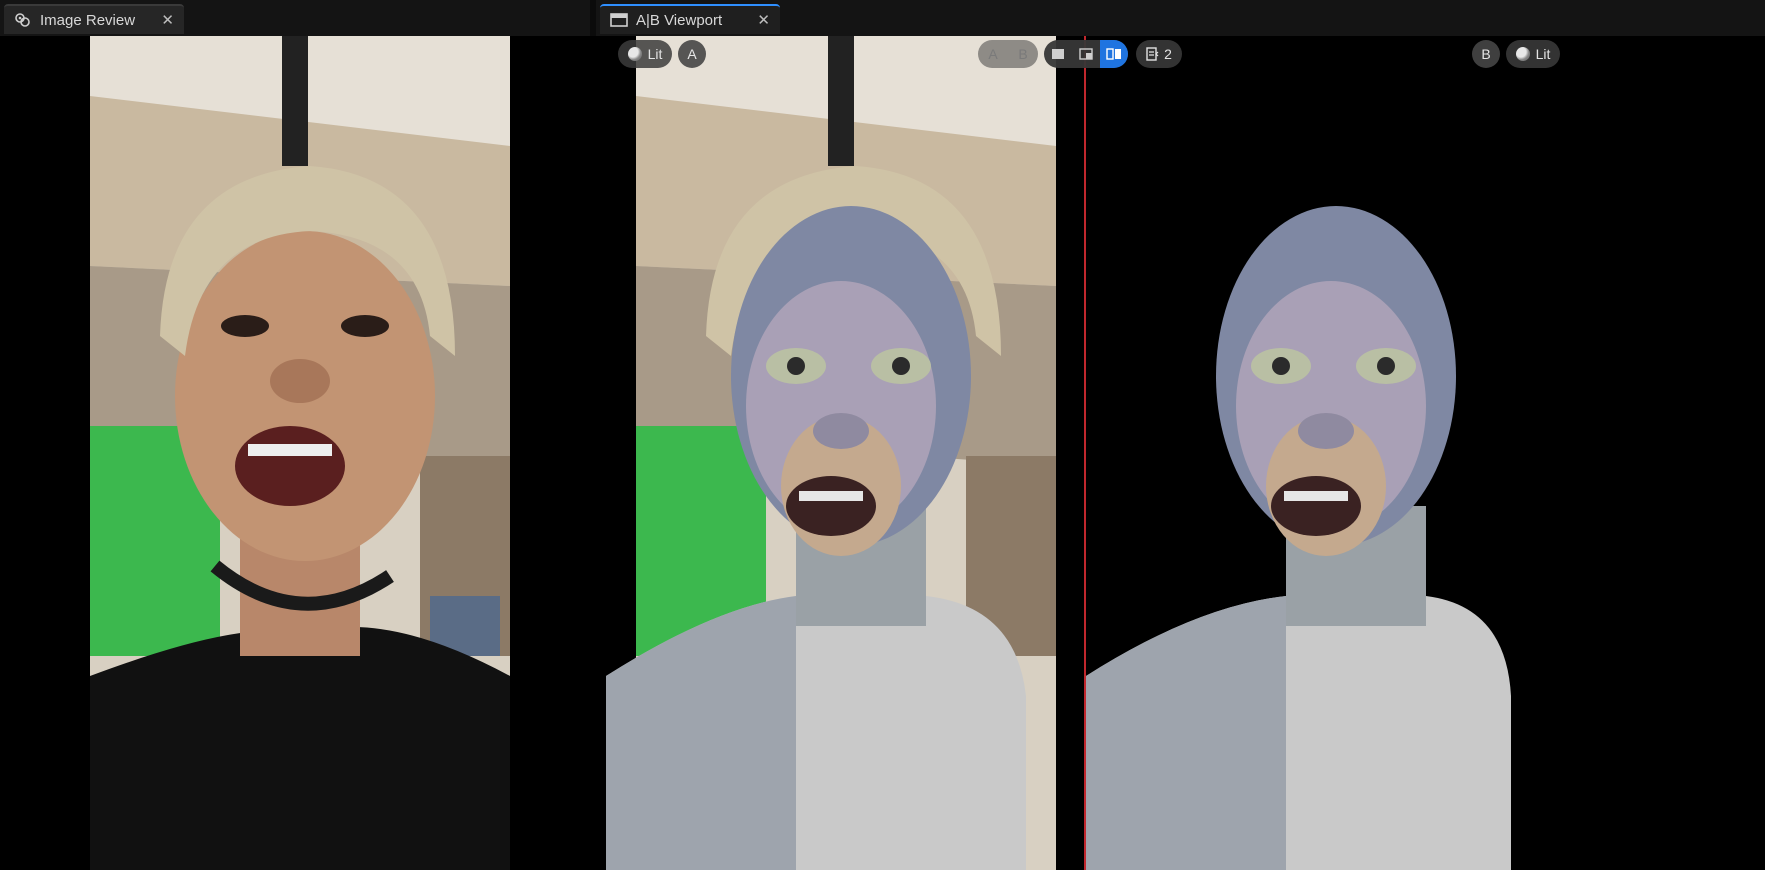 The width and height of the screenshot is (1765, 870). I want to click on view-a-badge: A, so click(692, 54).